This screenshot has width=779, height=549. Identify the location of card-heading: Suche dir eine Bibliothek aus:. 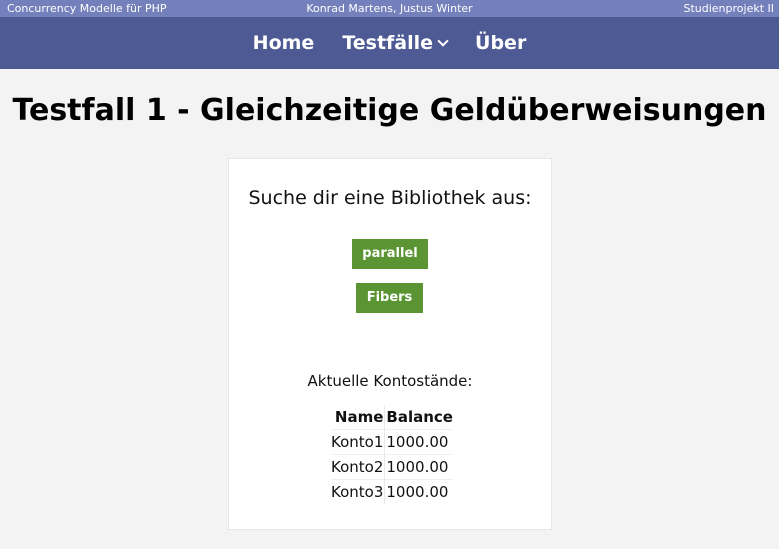
(390, 198).